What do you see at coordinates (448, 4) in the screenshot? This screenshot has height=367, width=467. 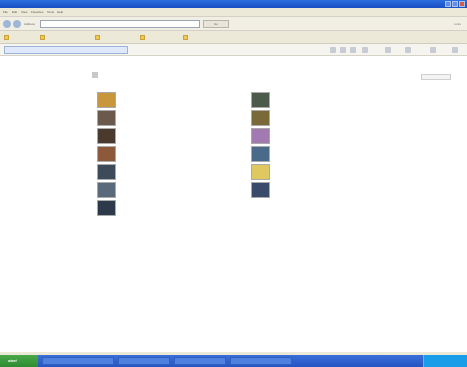 I see `minimize-icon` at bounding box center [448, 4].